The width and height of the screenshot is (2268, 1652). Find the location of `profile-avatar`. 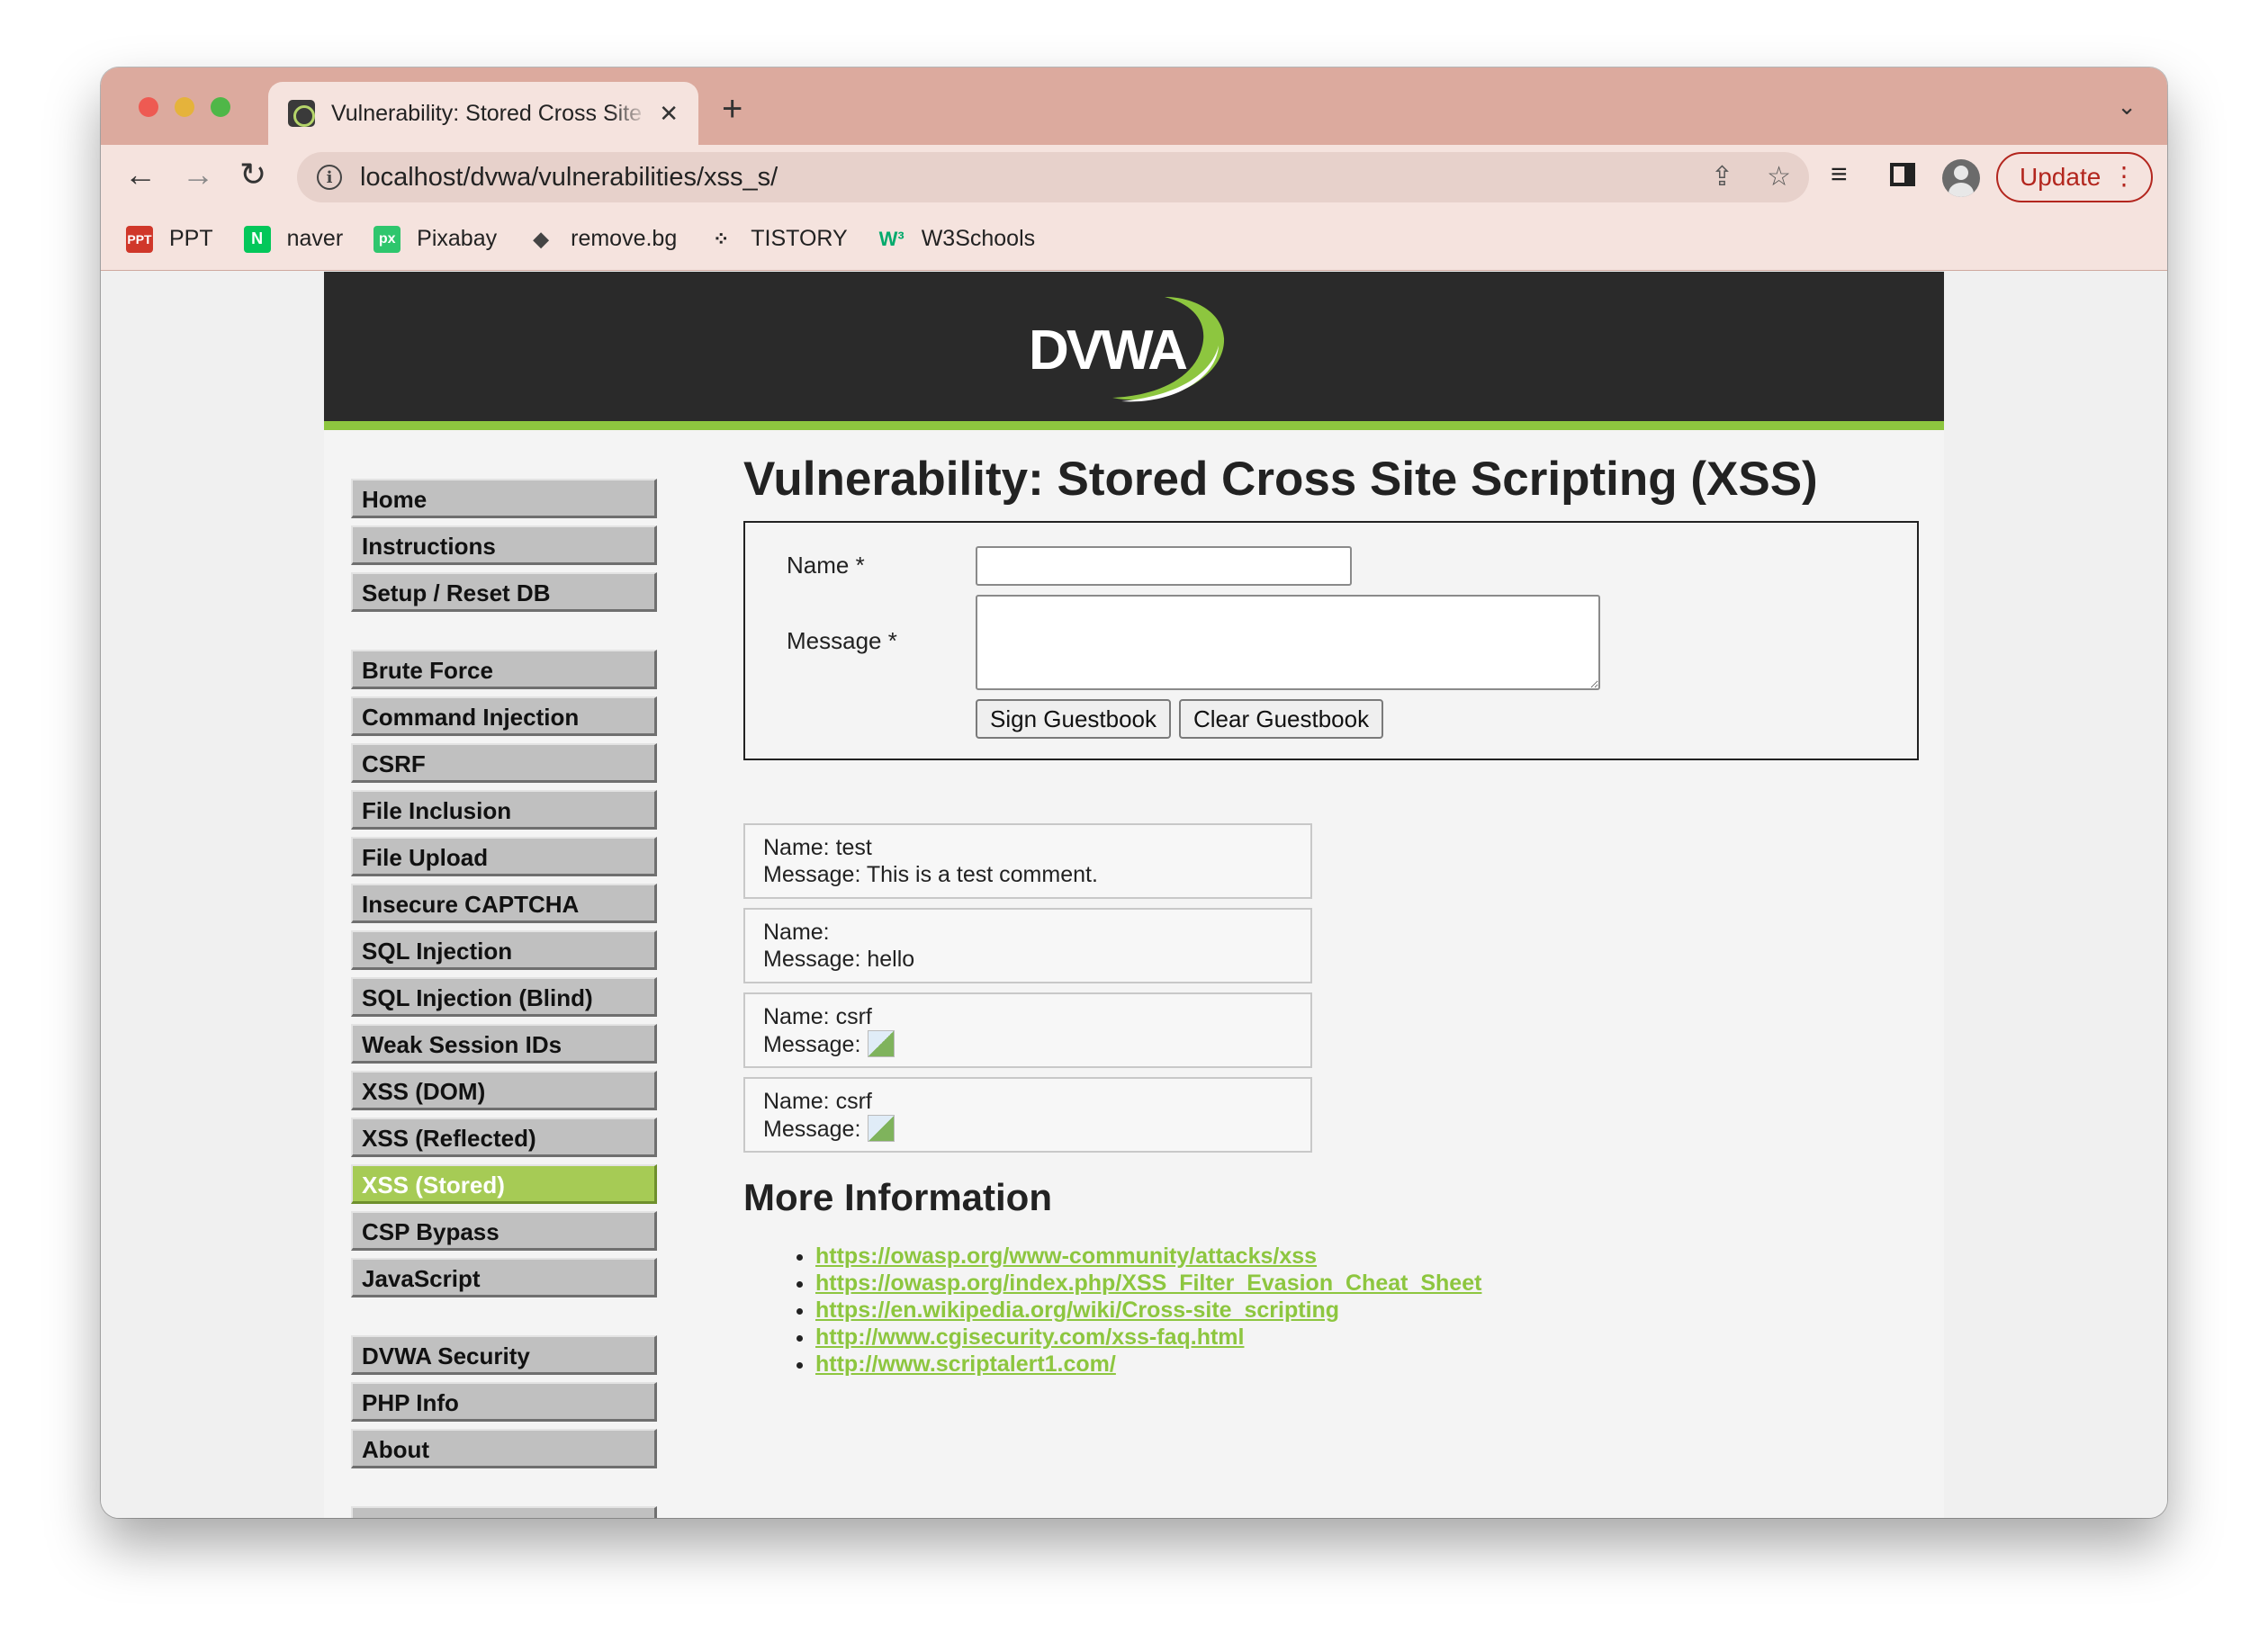

profile-avatar is located at coordinates (1961, 178).